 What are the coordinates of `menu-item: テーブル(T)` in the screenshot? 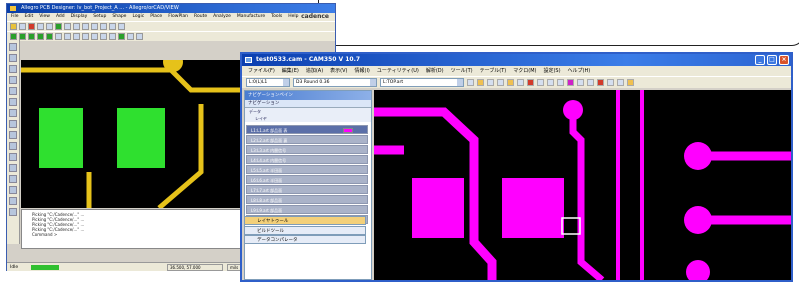 It's located at (493, 71).